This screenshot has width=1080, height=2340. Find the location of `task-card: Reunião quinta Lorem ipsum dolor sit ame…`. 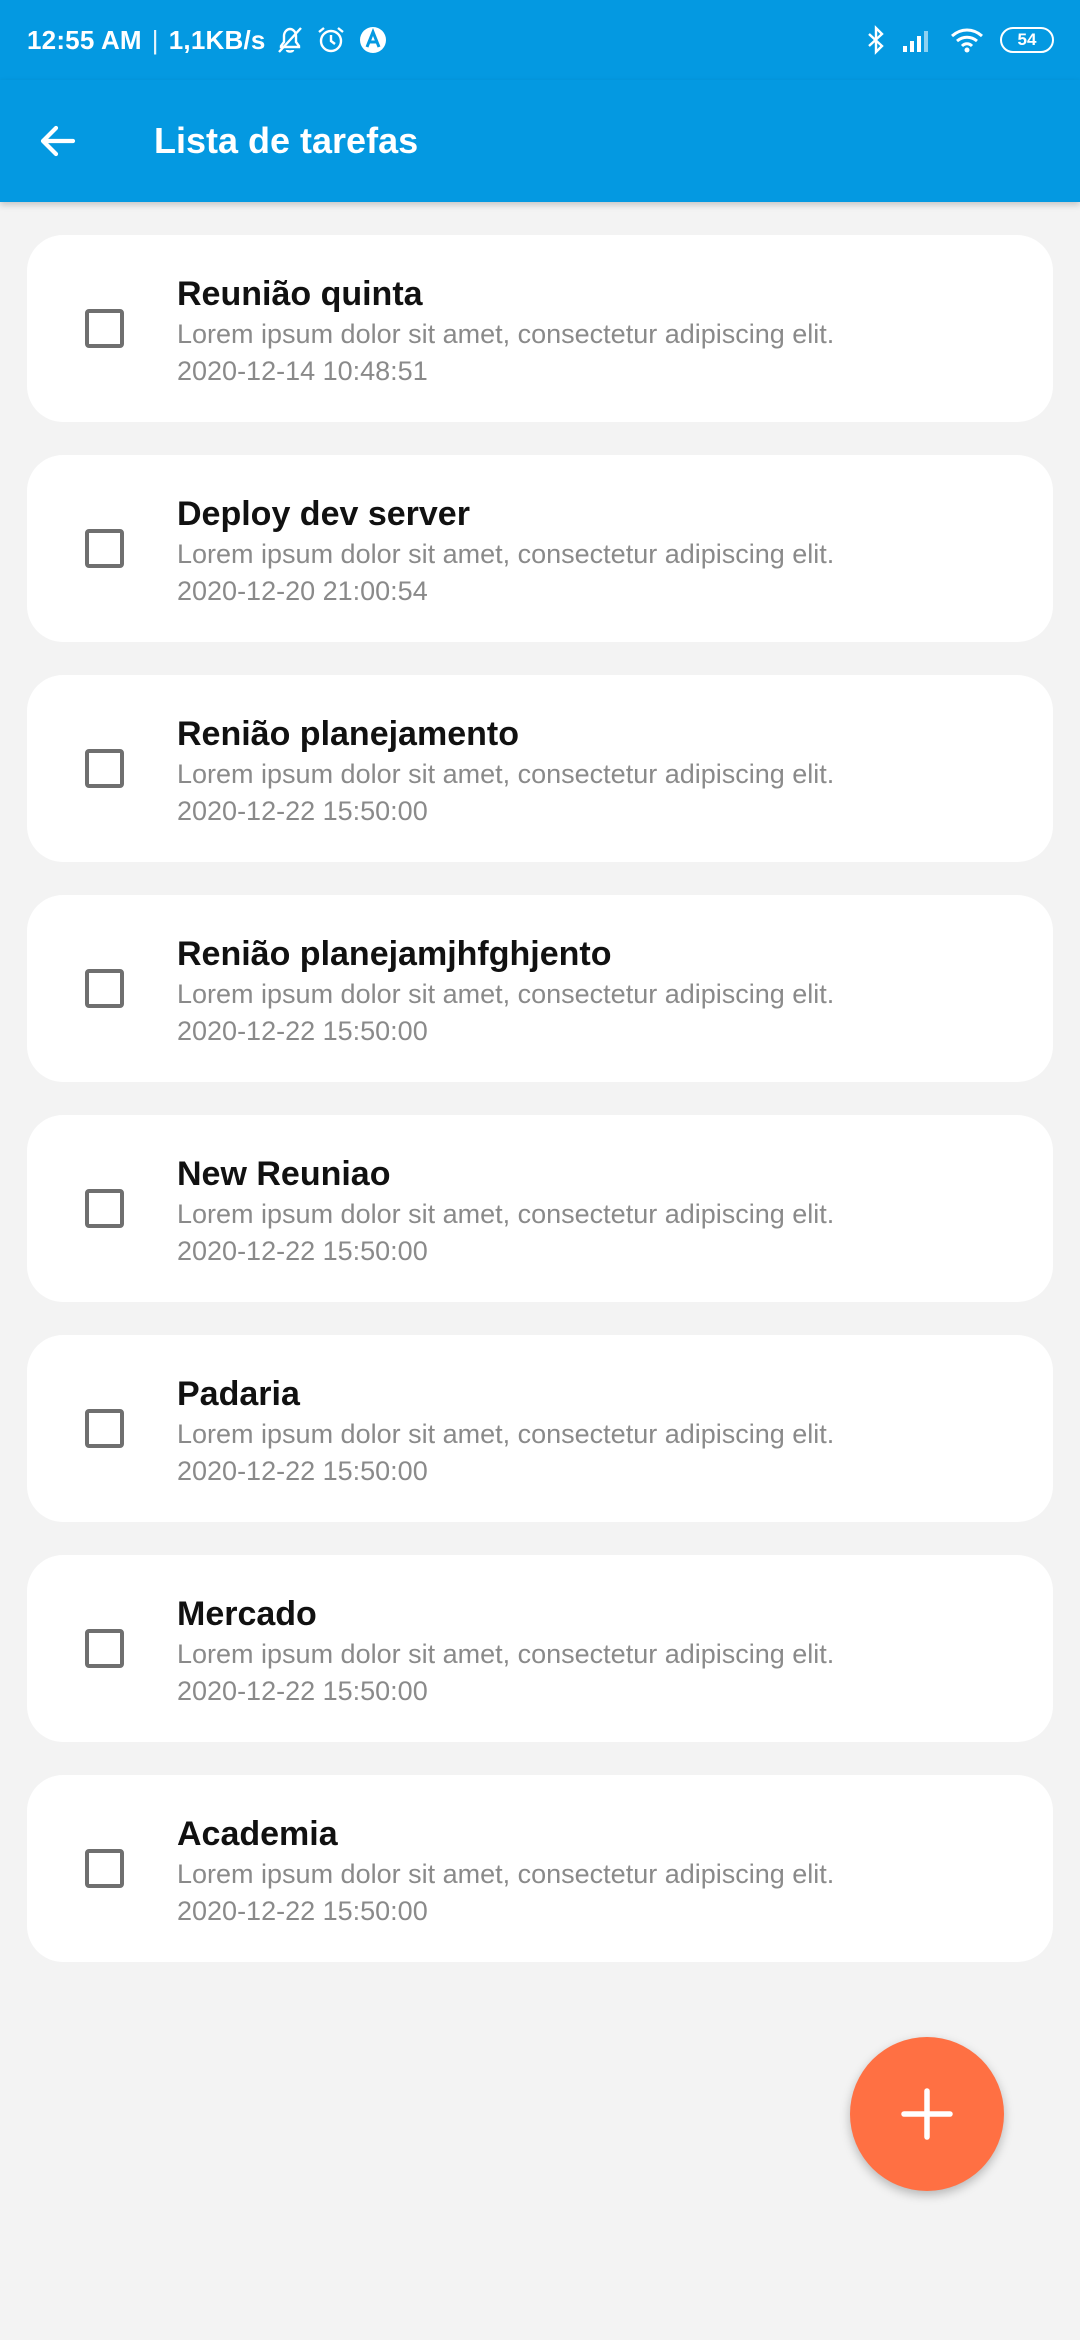

task-card: Reunião quinta Lorem ipsum dolor sit ame… is located at coordinates (540, 328).